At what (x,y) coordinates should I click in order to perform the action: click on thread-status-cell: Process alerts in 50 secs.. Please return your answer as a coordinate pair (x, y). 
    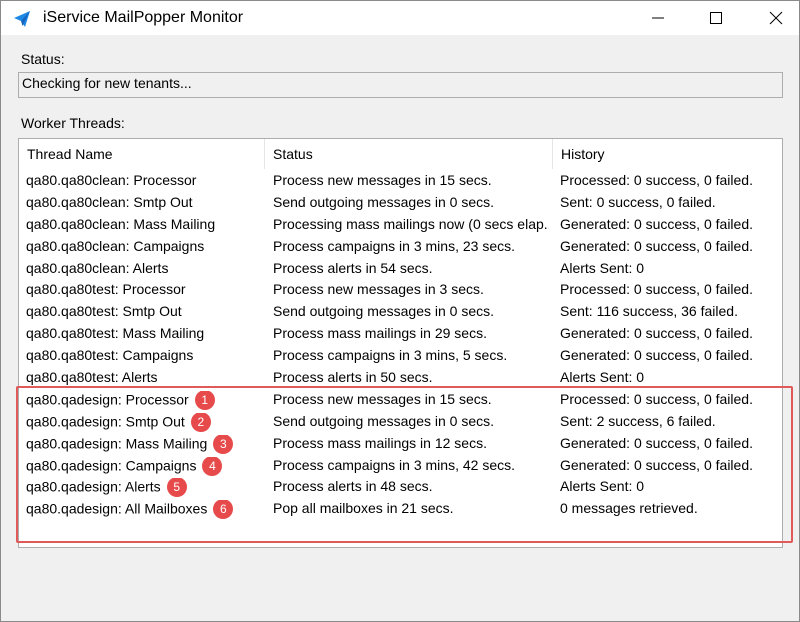
    Looking at the image, I should click on (353, 377).